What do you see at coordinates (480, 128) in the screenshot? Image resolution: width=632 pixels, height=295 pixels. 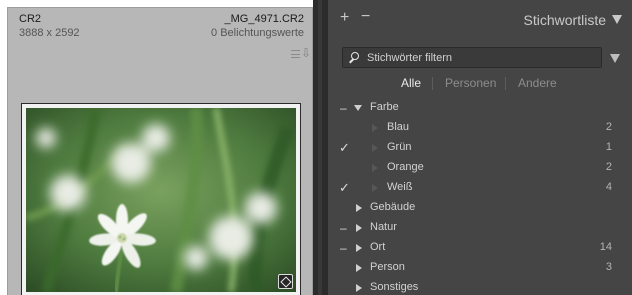 I see `keyword-row: Blau 2` at bounding box center [480, 128].